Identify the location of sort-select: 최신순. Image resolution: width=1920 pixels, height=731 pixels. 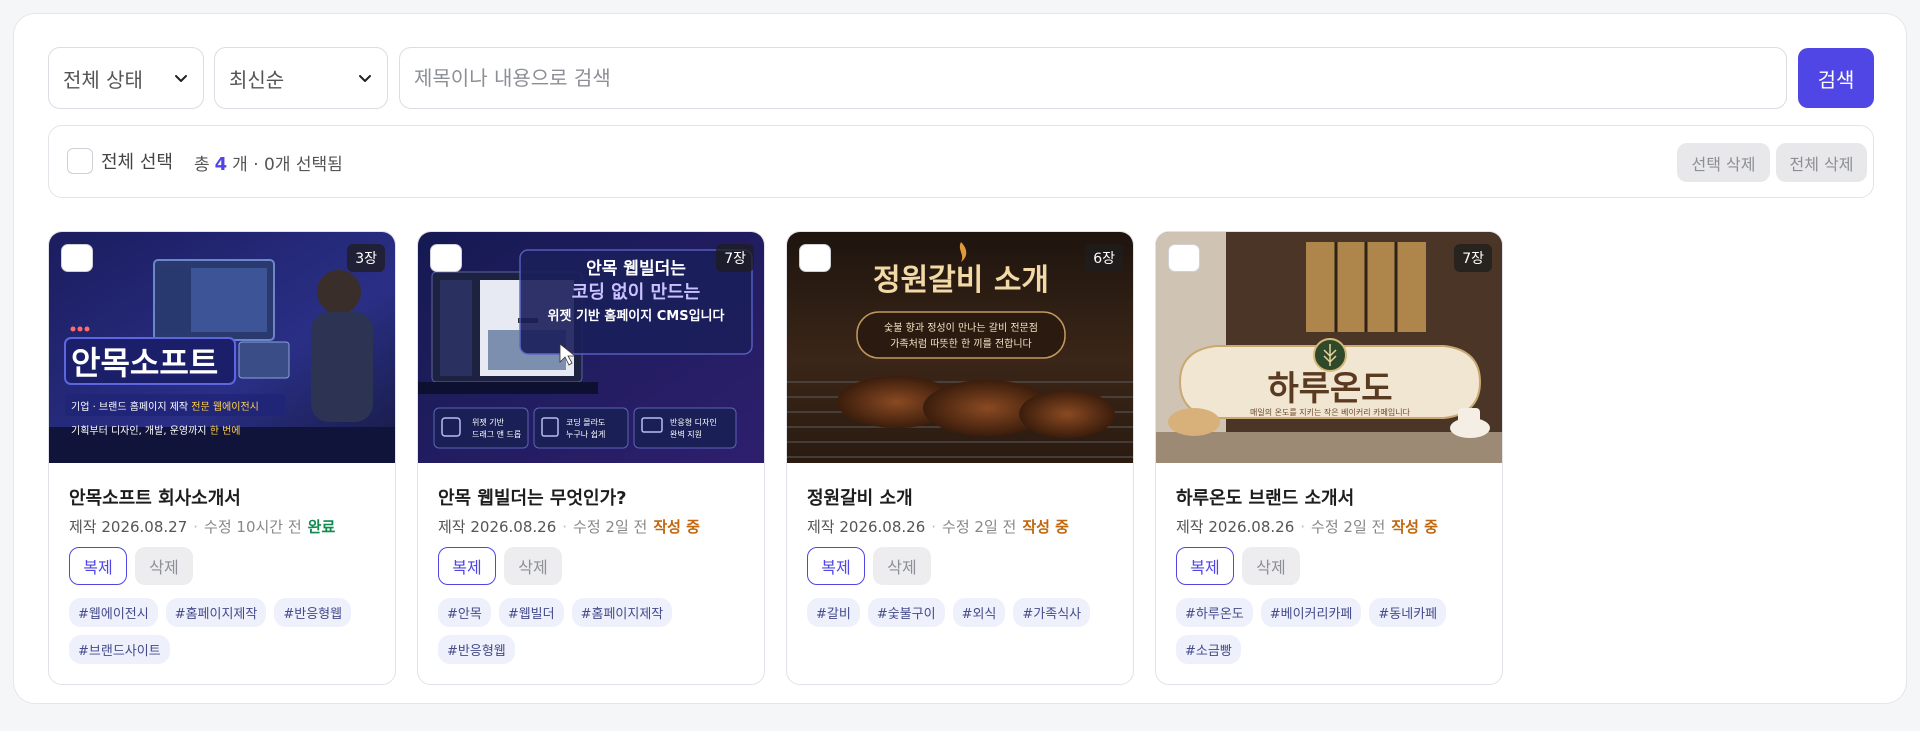
(301, 78).